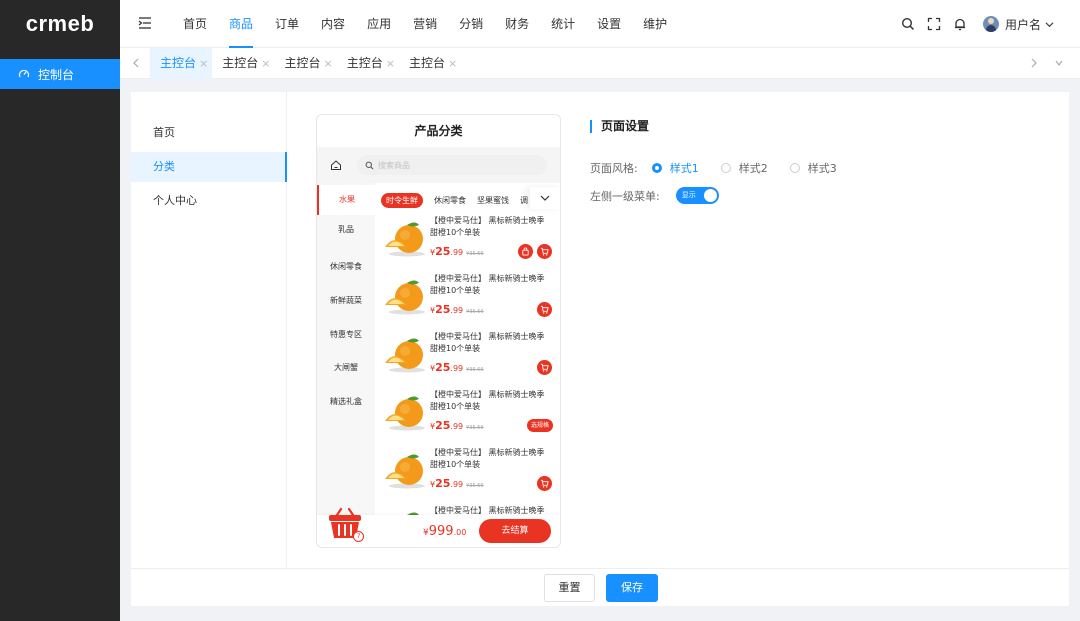 This screenshot has height=621, width=1080. I want to click on page-style-label: 页面风格:, so click(614, 168).